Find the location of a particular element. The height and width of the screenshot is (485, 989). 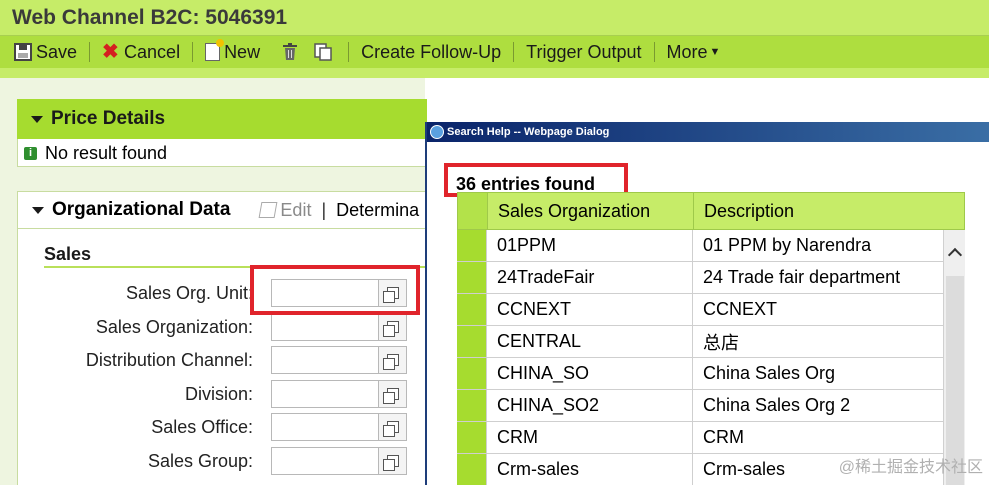

table-row: CENTRAL 总店 is located at coordinates (700, 342).